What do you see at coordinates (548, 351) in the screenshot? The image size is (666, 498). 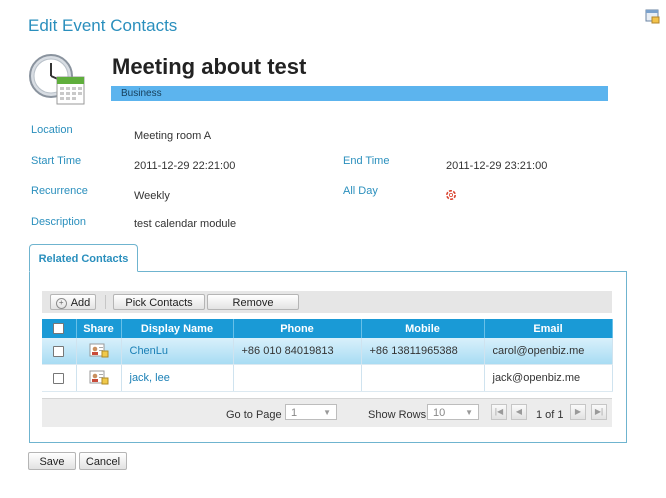 I see `email-cell: carol@openbiz.me` at bounding box center [548, 351].